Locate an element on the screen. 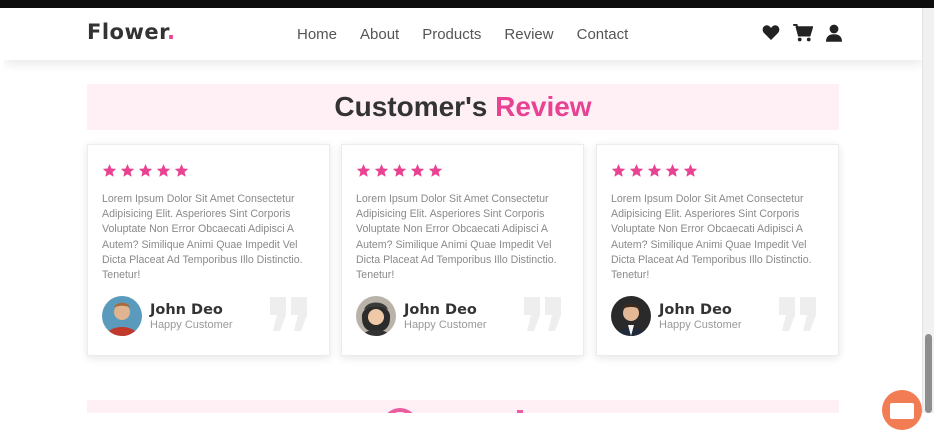 Image resolution: width=934 pixels, height=430 pixels. heart-icon is located at coordinates (771, 33).